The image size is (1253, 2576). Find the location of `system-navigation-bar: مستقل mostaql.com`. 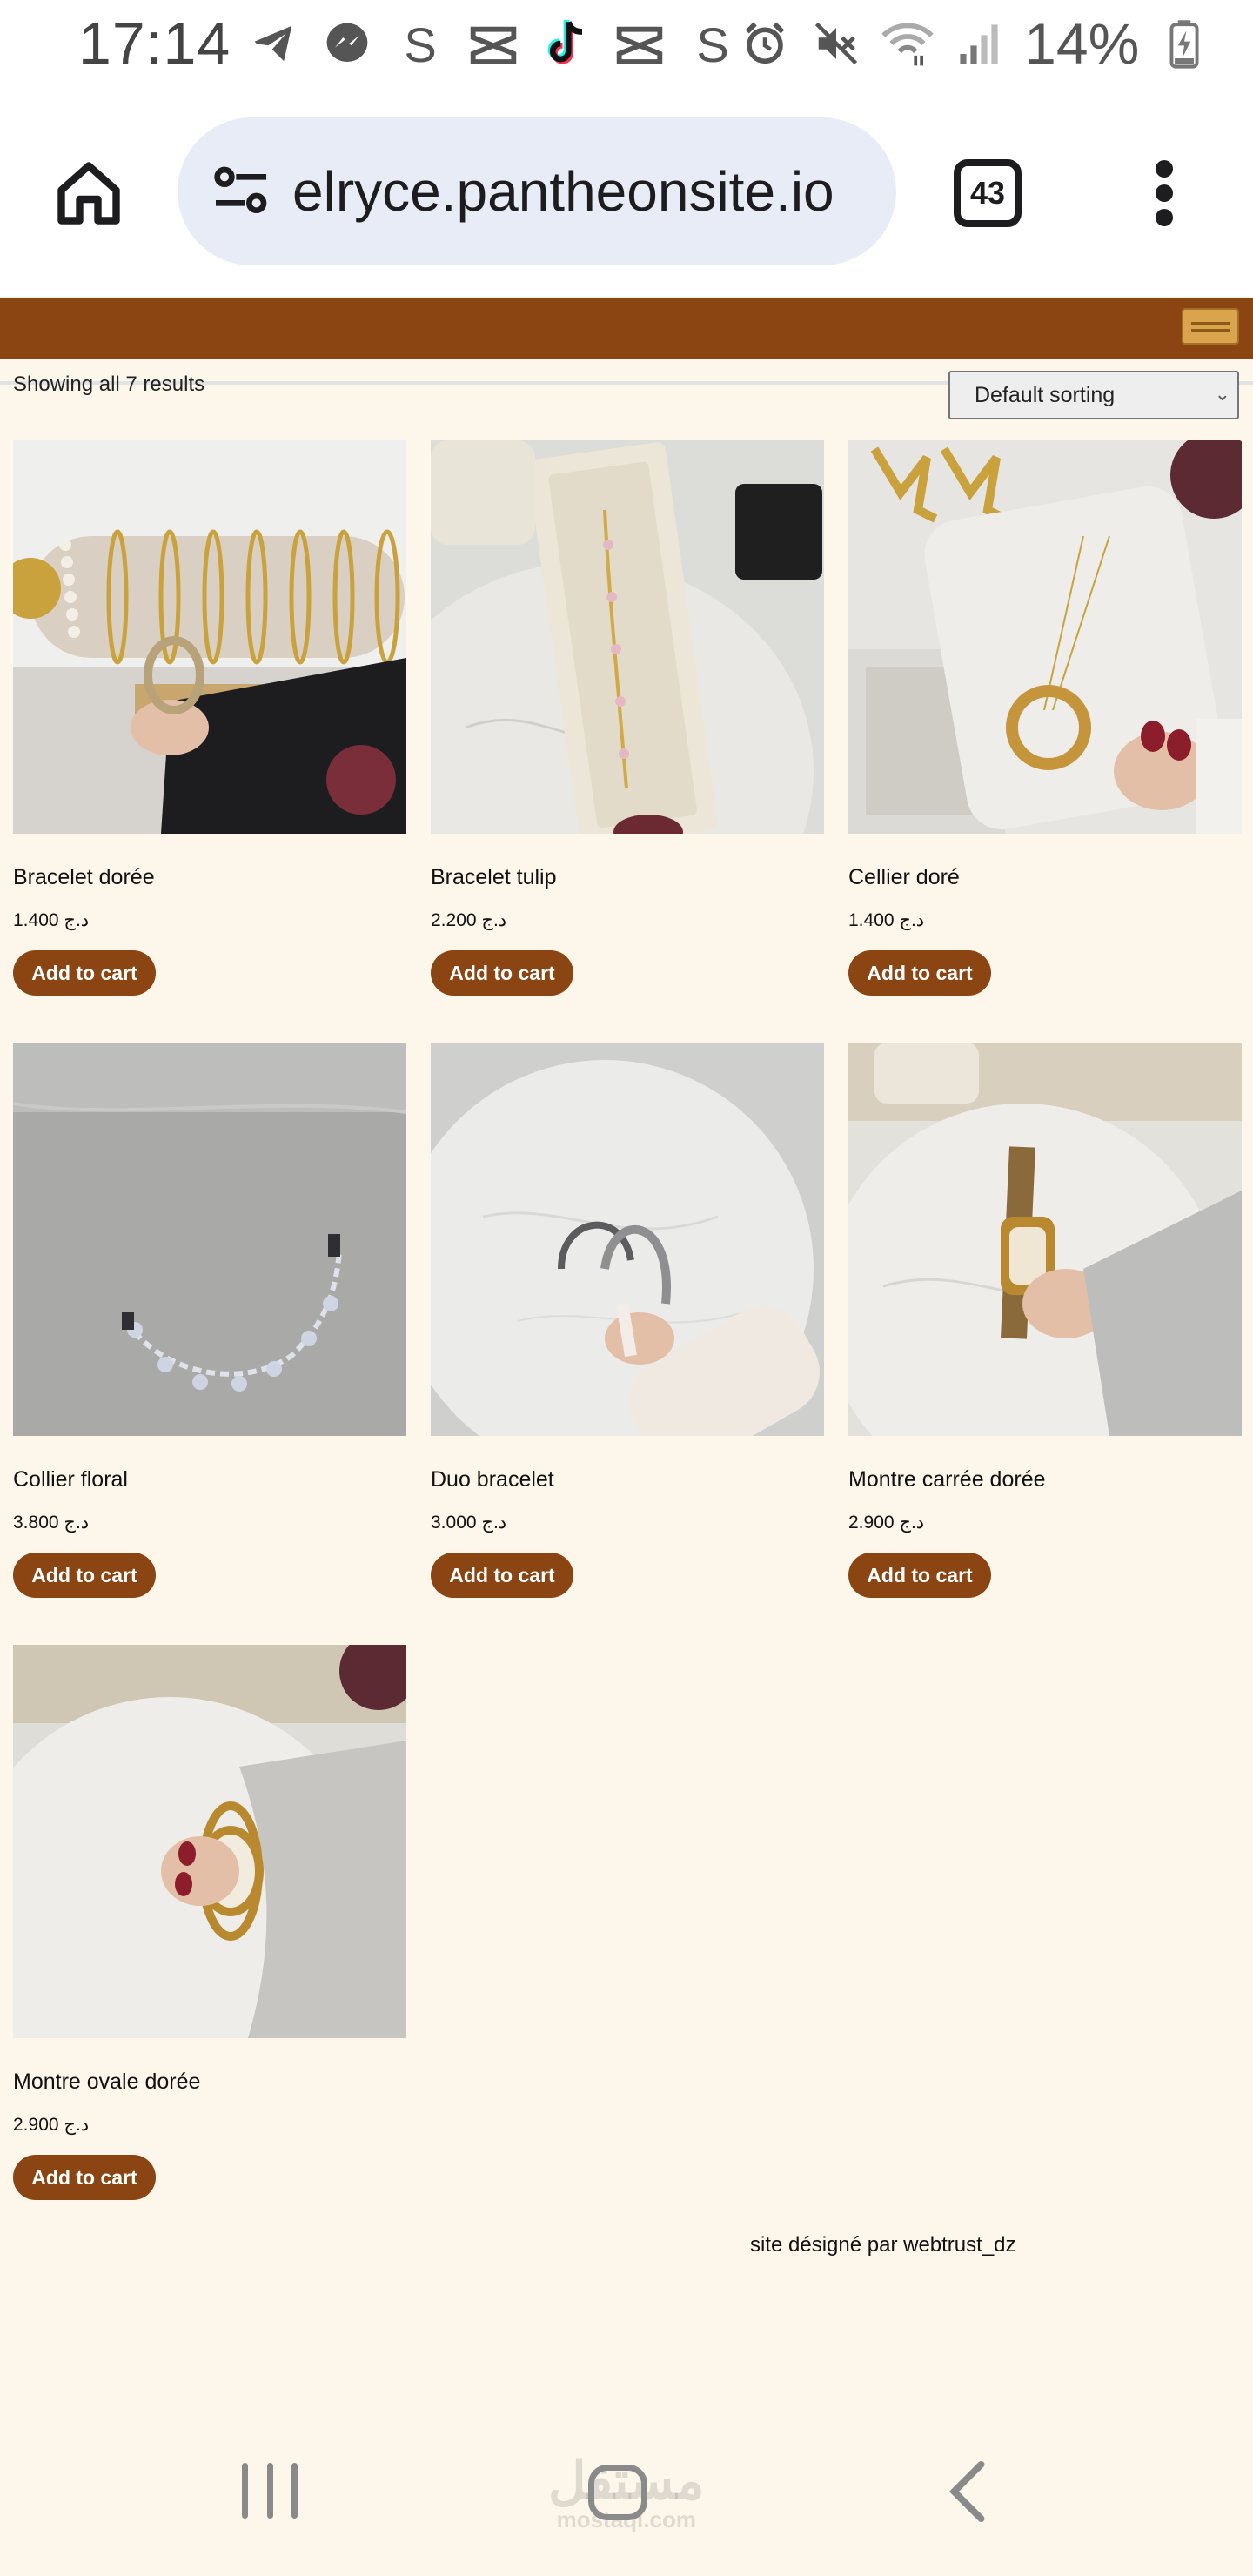

system-navigation-bar: مستقل mostaql.com is located at coordinates (626, 2498).